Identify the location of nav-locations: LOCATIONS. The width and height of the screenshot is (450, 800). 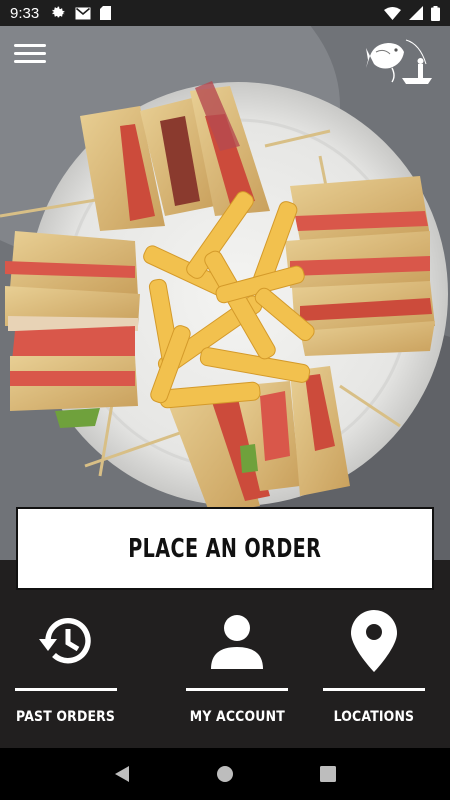
(374, 670).